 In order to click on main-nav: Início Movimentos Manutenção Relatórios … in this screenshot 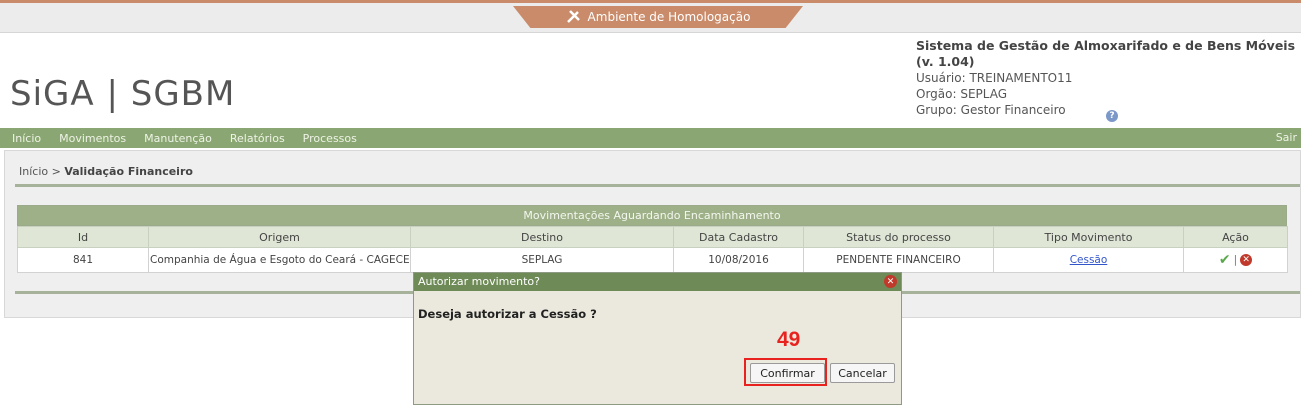, I will do `click(650, 138)`.